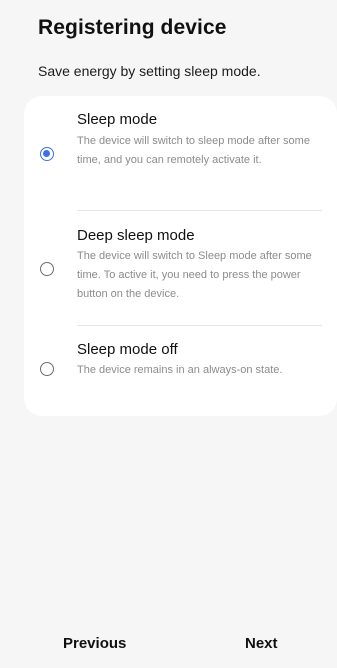 The width and height of the screenshot is (337, 668). I want to click on radio-deep-sleep-mode, so click(47, 269).